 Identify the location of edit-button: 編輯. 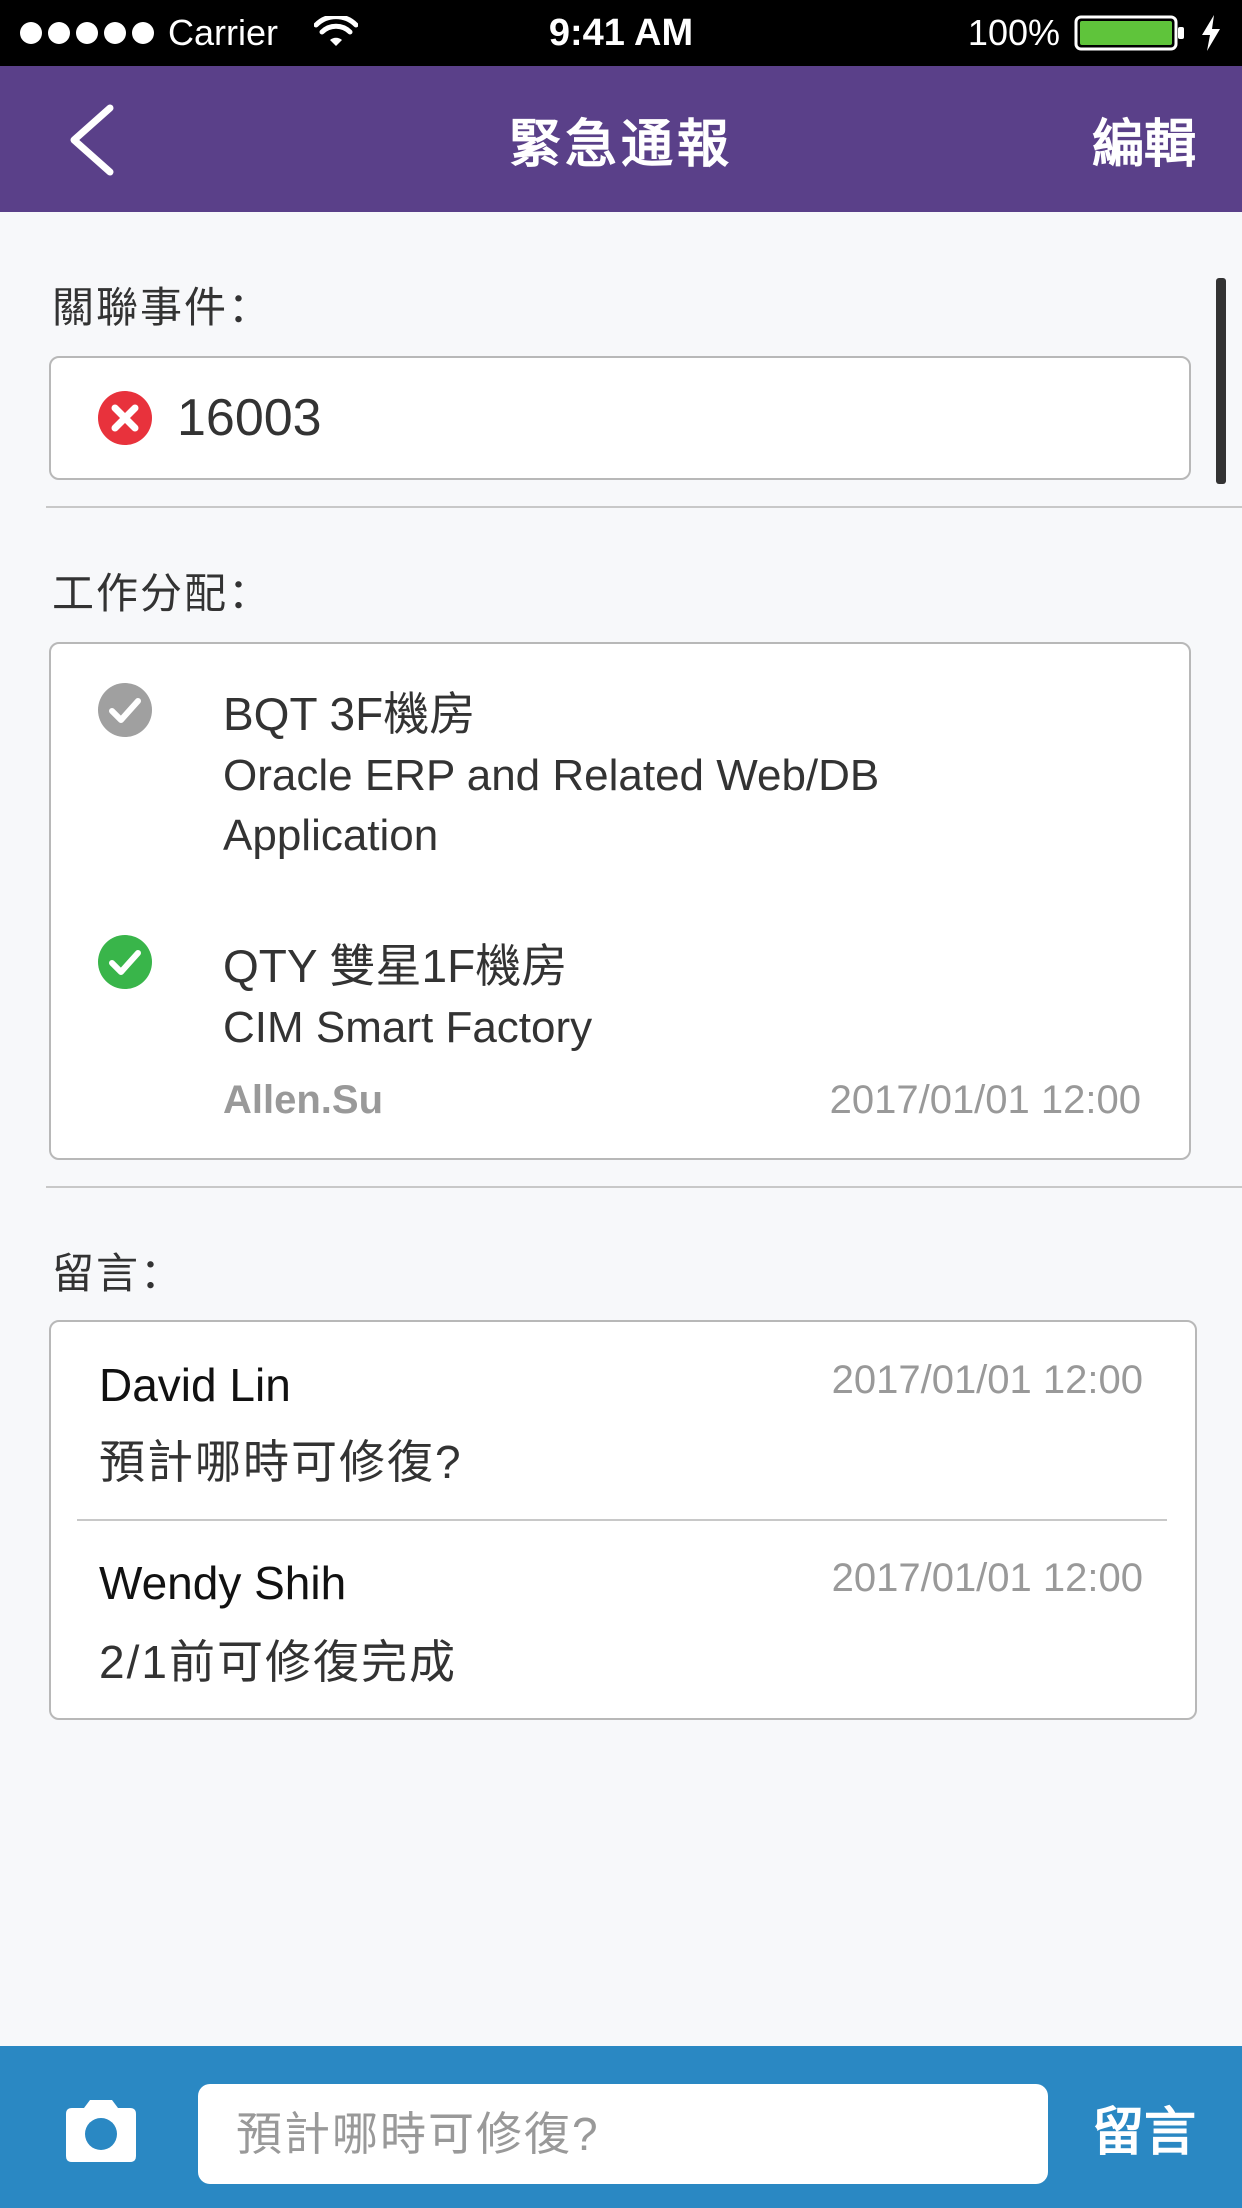
(1144, 139).